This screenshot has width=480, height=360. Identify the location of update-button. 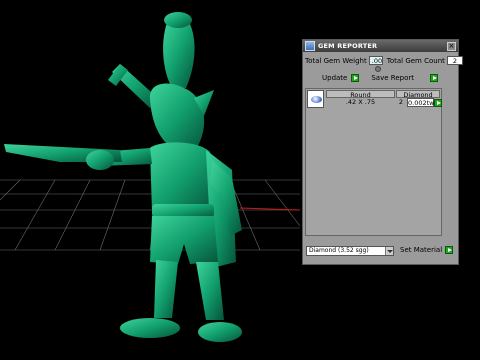
(355, 78).